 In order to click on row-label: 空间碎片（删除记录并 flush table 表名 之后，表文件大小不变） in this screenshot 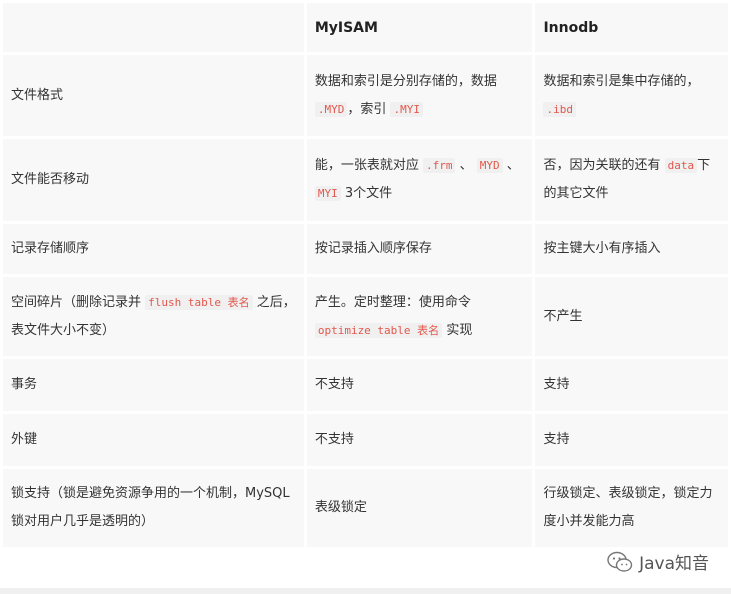, I will do `click(153, 316)`.